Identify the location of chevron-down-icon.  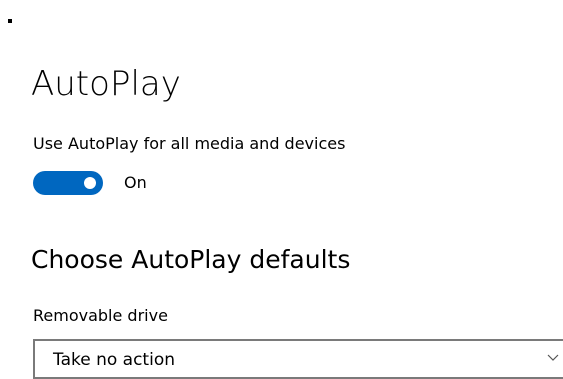
(553, 357).